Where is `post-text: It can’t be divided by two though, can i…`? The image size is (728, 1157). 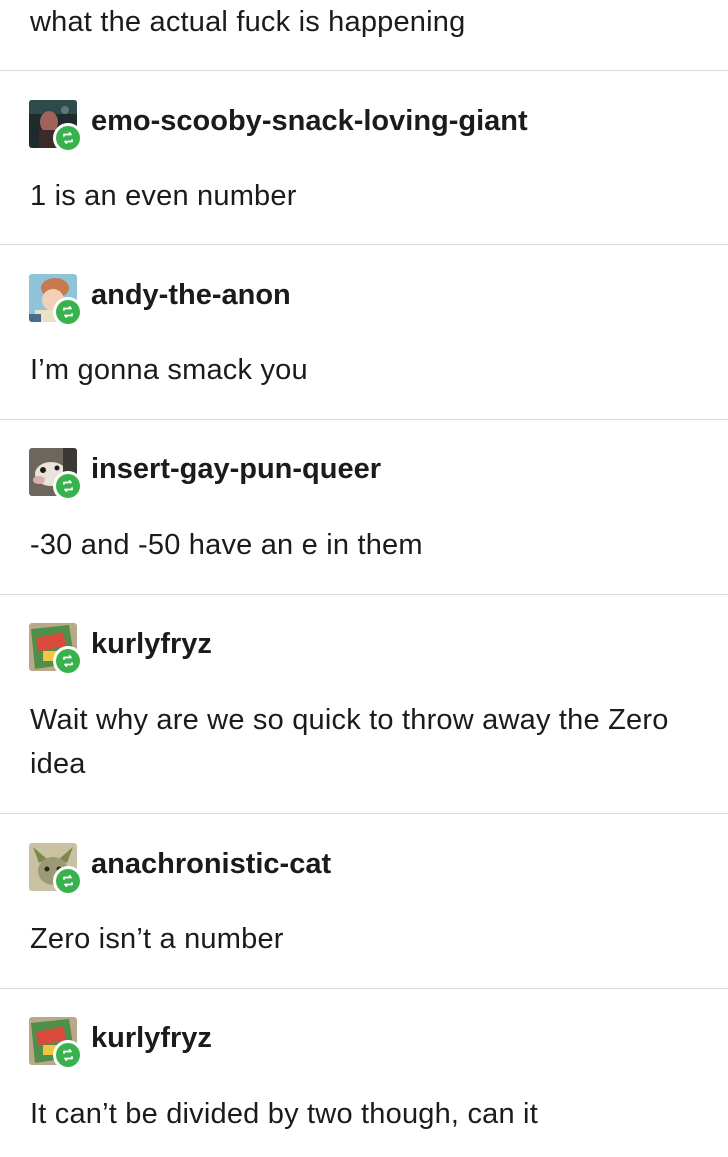 post-text: It can’t be divided by two though, can i… is located at coordinates (284, 1114).